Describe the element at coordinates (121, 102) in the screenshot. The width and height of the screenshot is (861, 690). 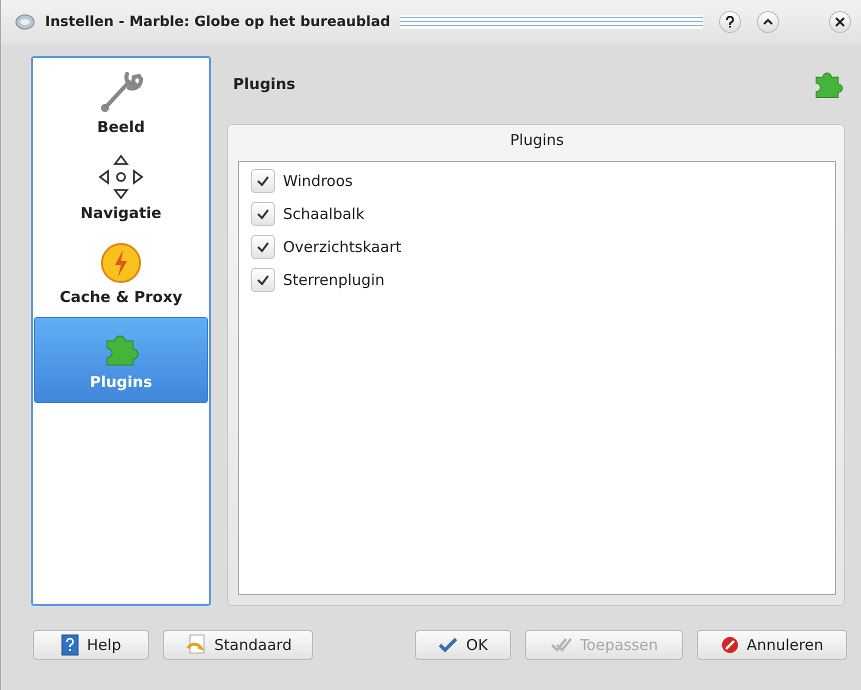
I see `sidebar-item: Beeld` at that location.